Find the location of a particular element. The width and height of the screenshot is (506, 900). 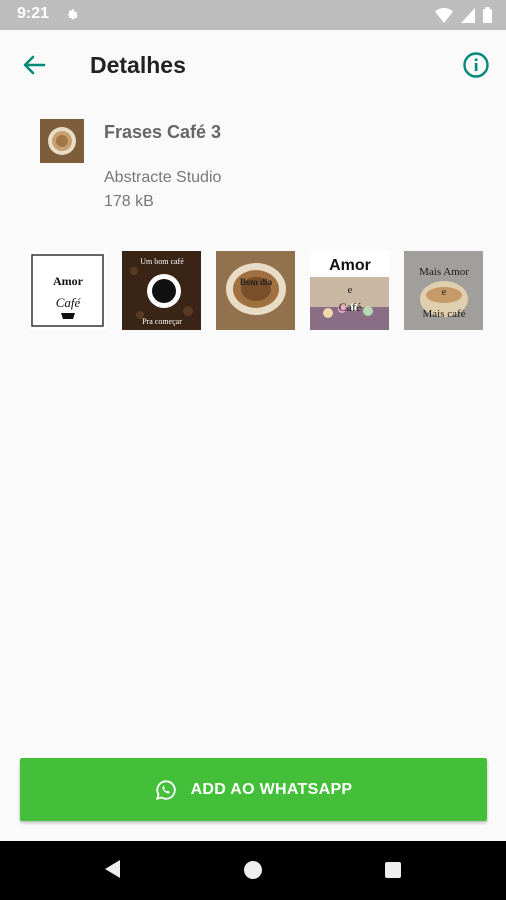

status-bar: 9:21 is located at coordinates (253, 15).